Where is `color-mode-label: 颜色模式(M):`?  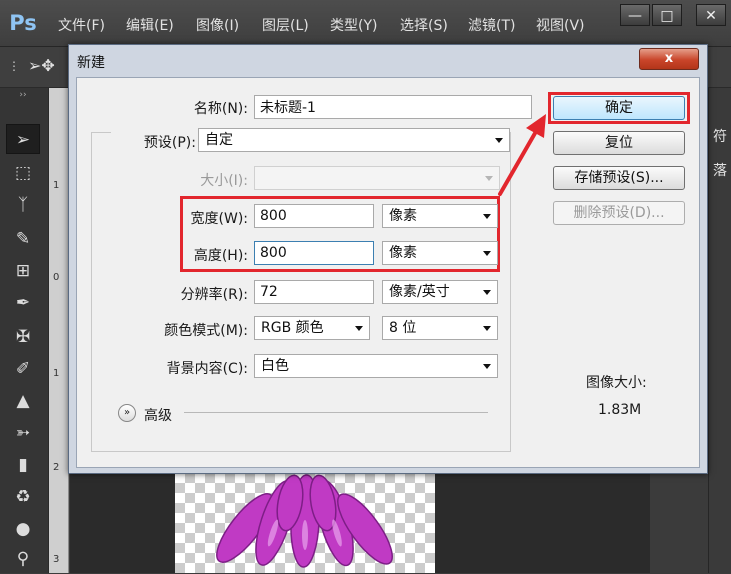
color-mode-label: 颜色模式(M): is located at coordinates (206, 331).